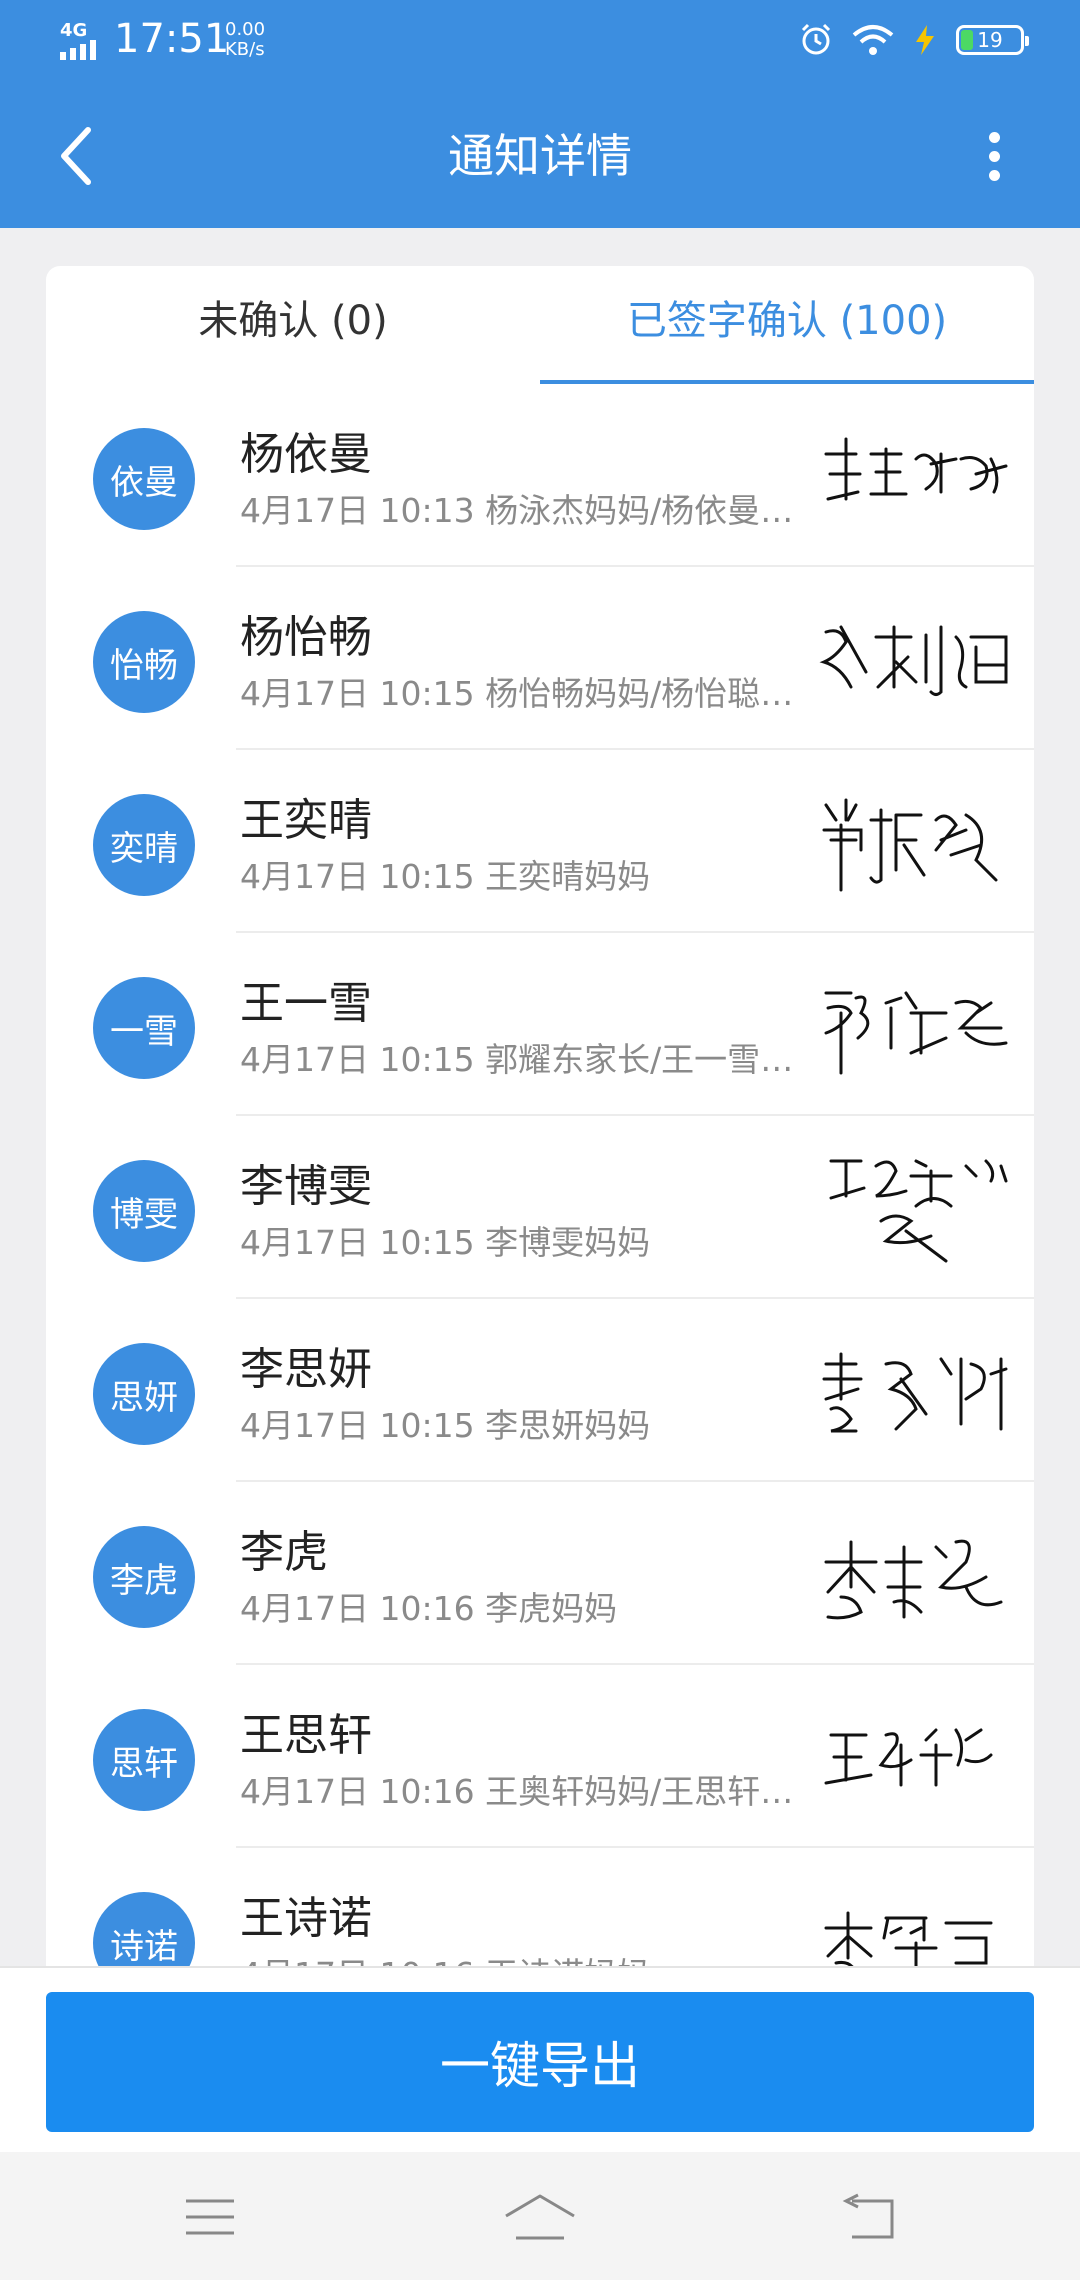 The width and height of the screenshot is (1080, 2280). I want to click on back-icon, so click(868, 2216).